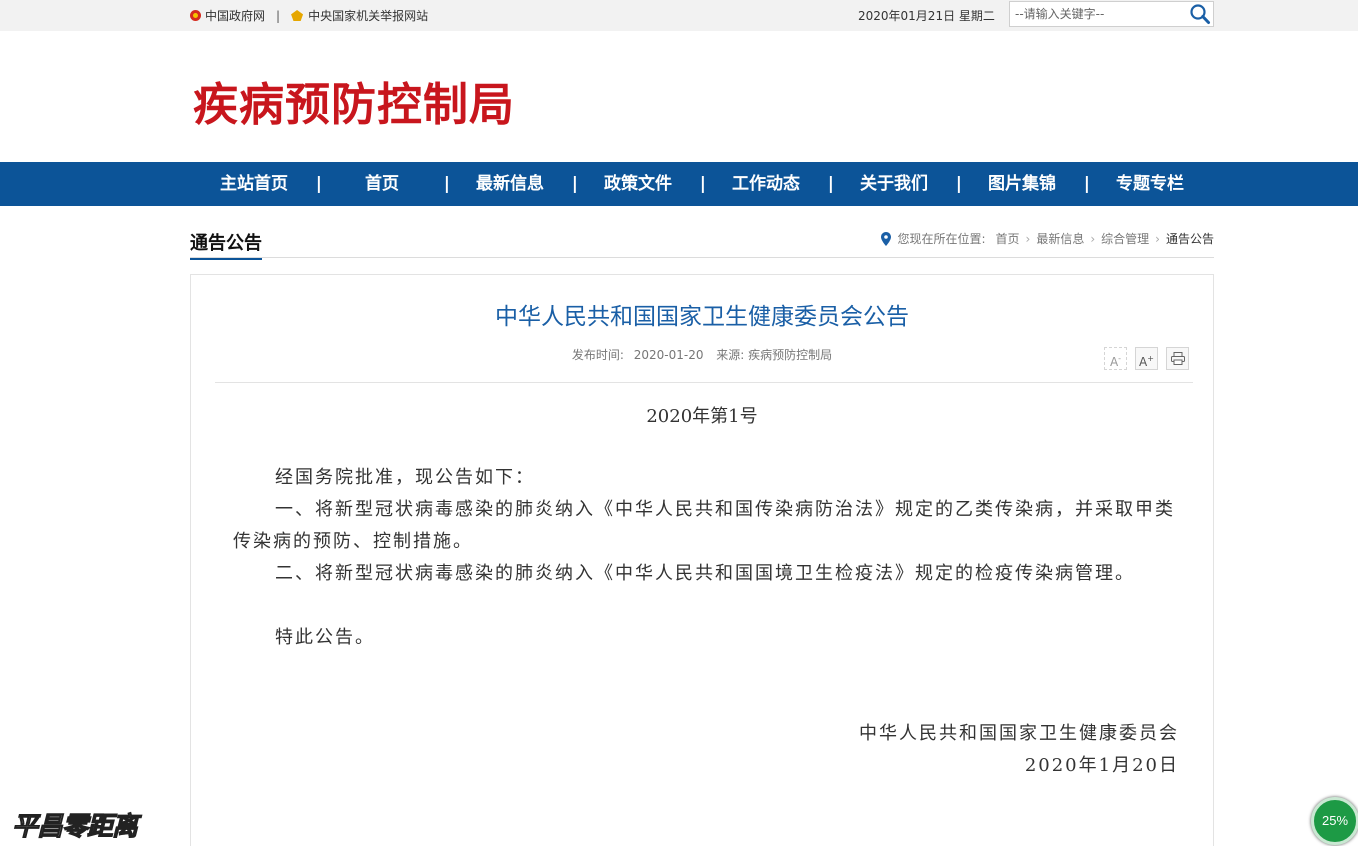  I want to click on site-logo: 疾病预防控制局, so click(354, 100).